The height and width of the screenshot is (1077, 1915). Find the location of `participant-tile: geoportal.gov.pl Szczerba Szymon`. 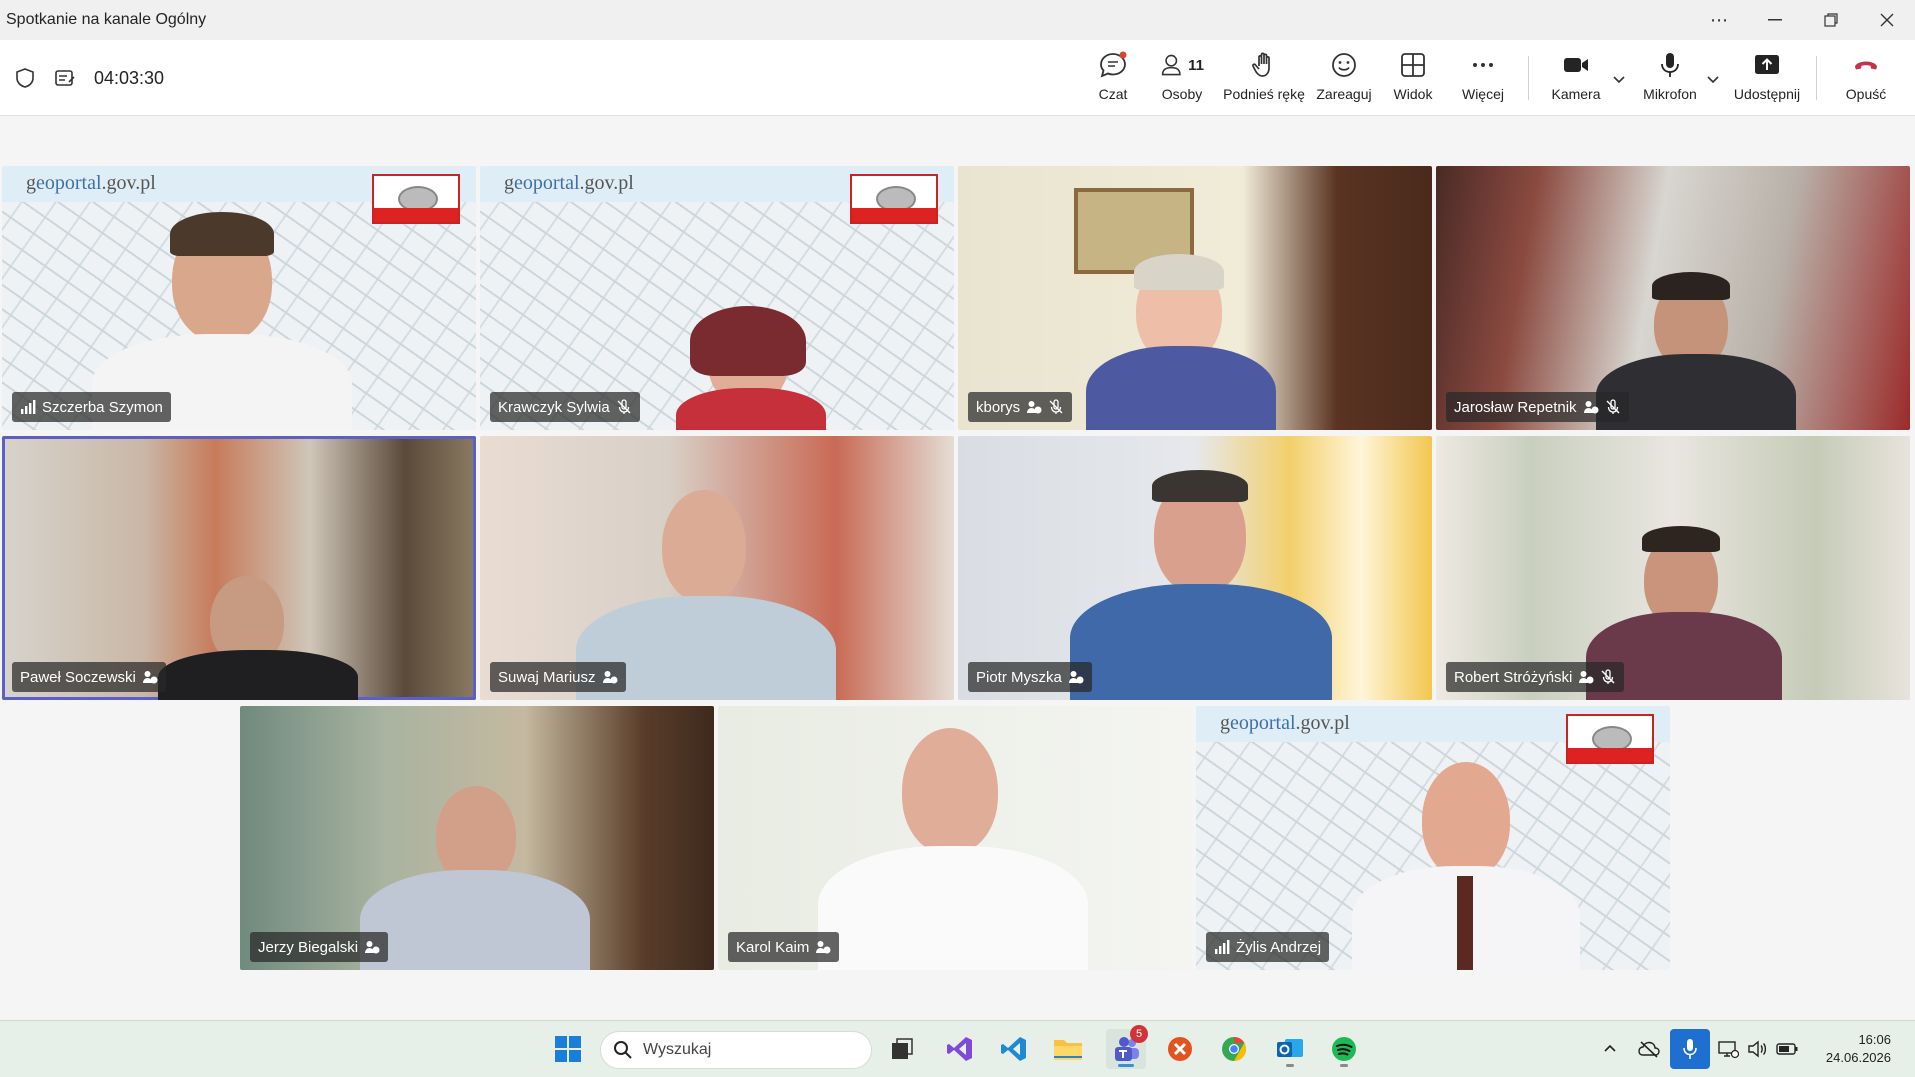

participant-tile: geoportal.gov.pl Szczerba Szymon is located at coordinates (239, 298).